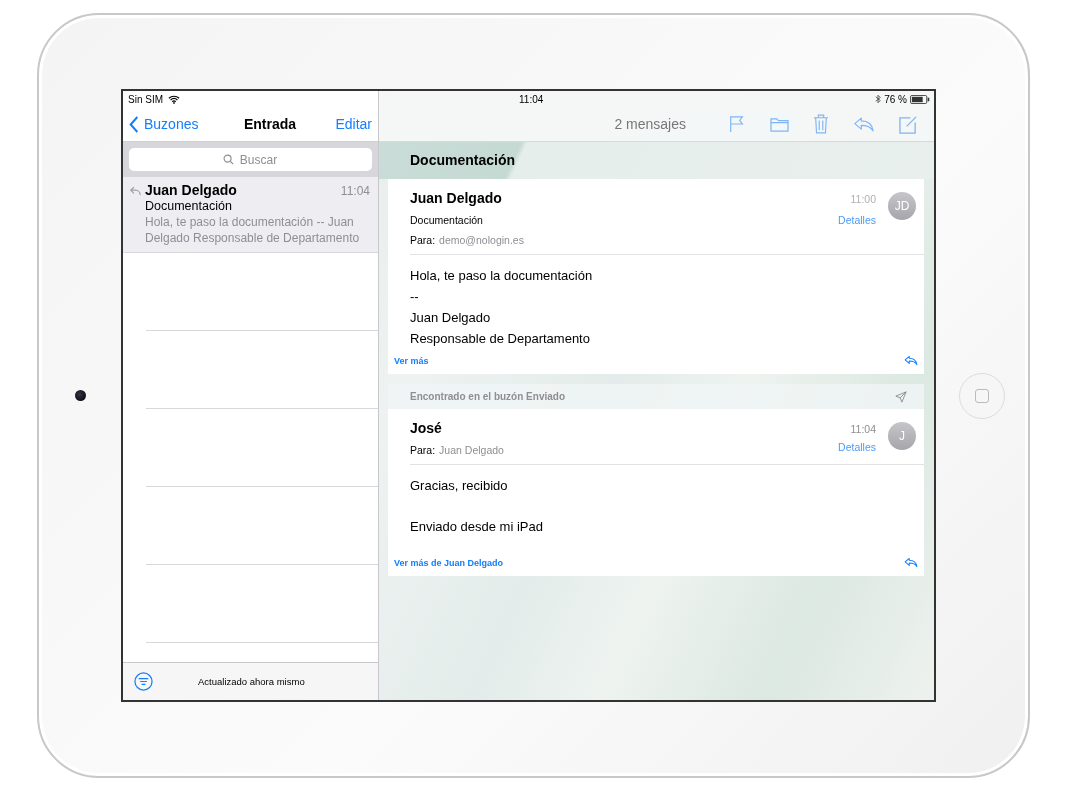 The height and width of the screenshot is (800, 1080). What do you see at coordinates (250, 159) in the screenshot?
I see `search-field: Buscar` at bounding box center [250, 159].